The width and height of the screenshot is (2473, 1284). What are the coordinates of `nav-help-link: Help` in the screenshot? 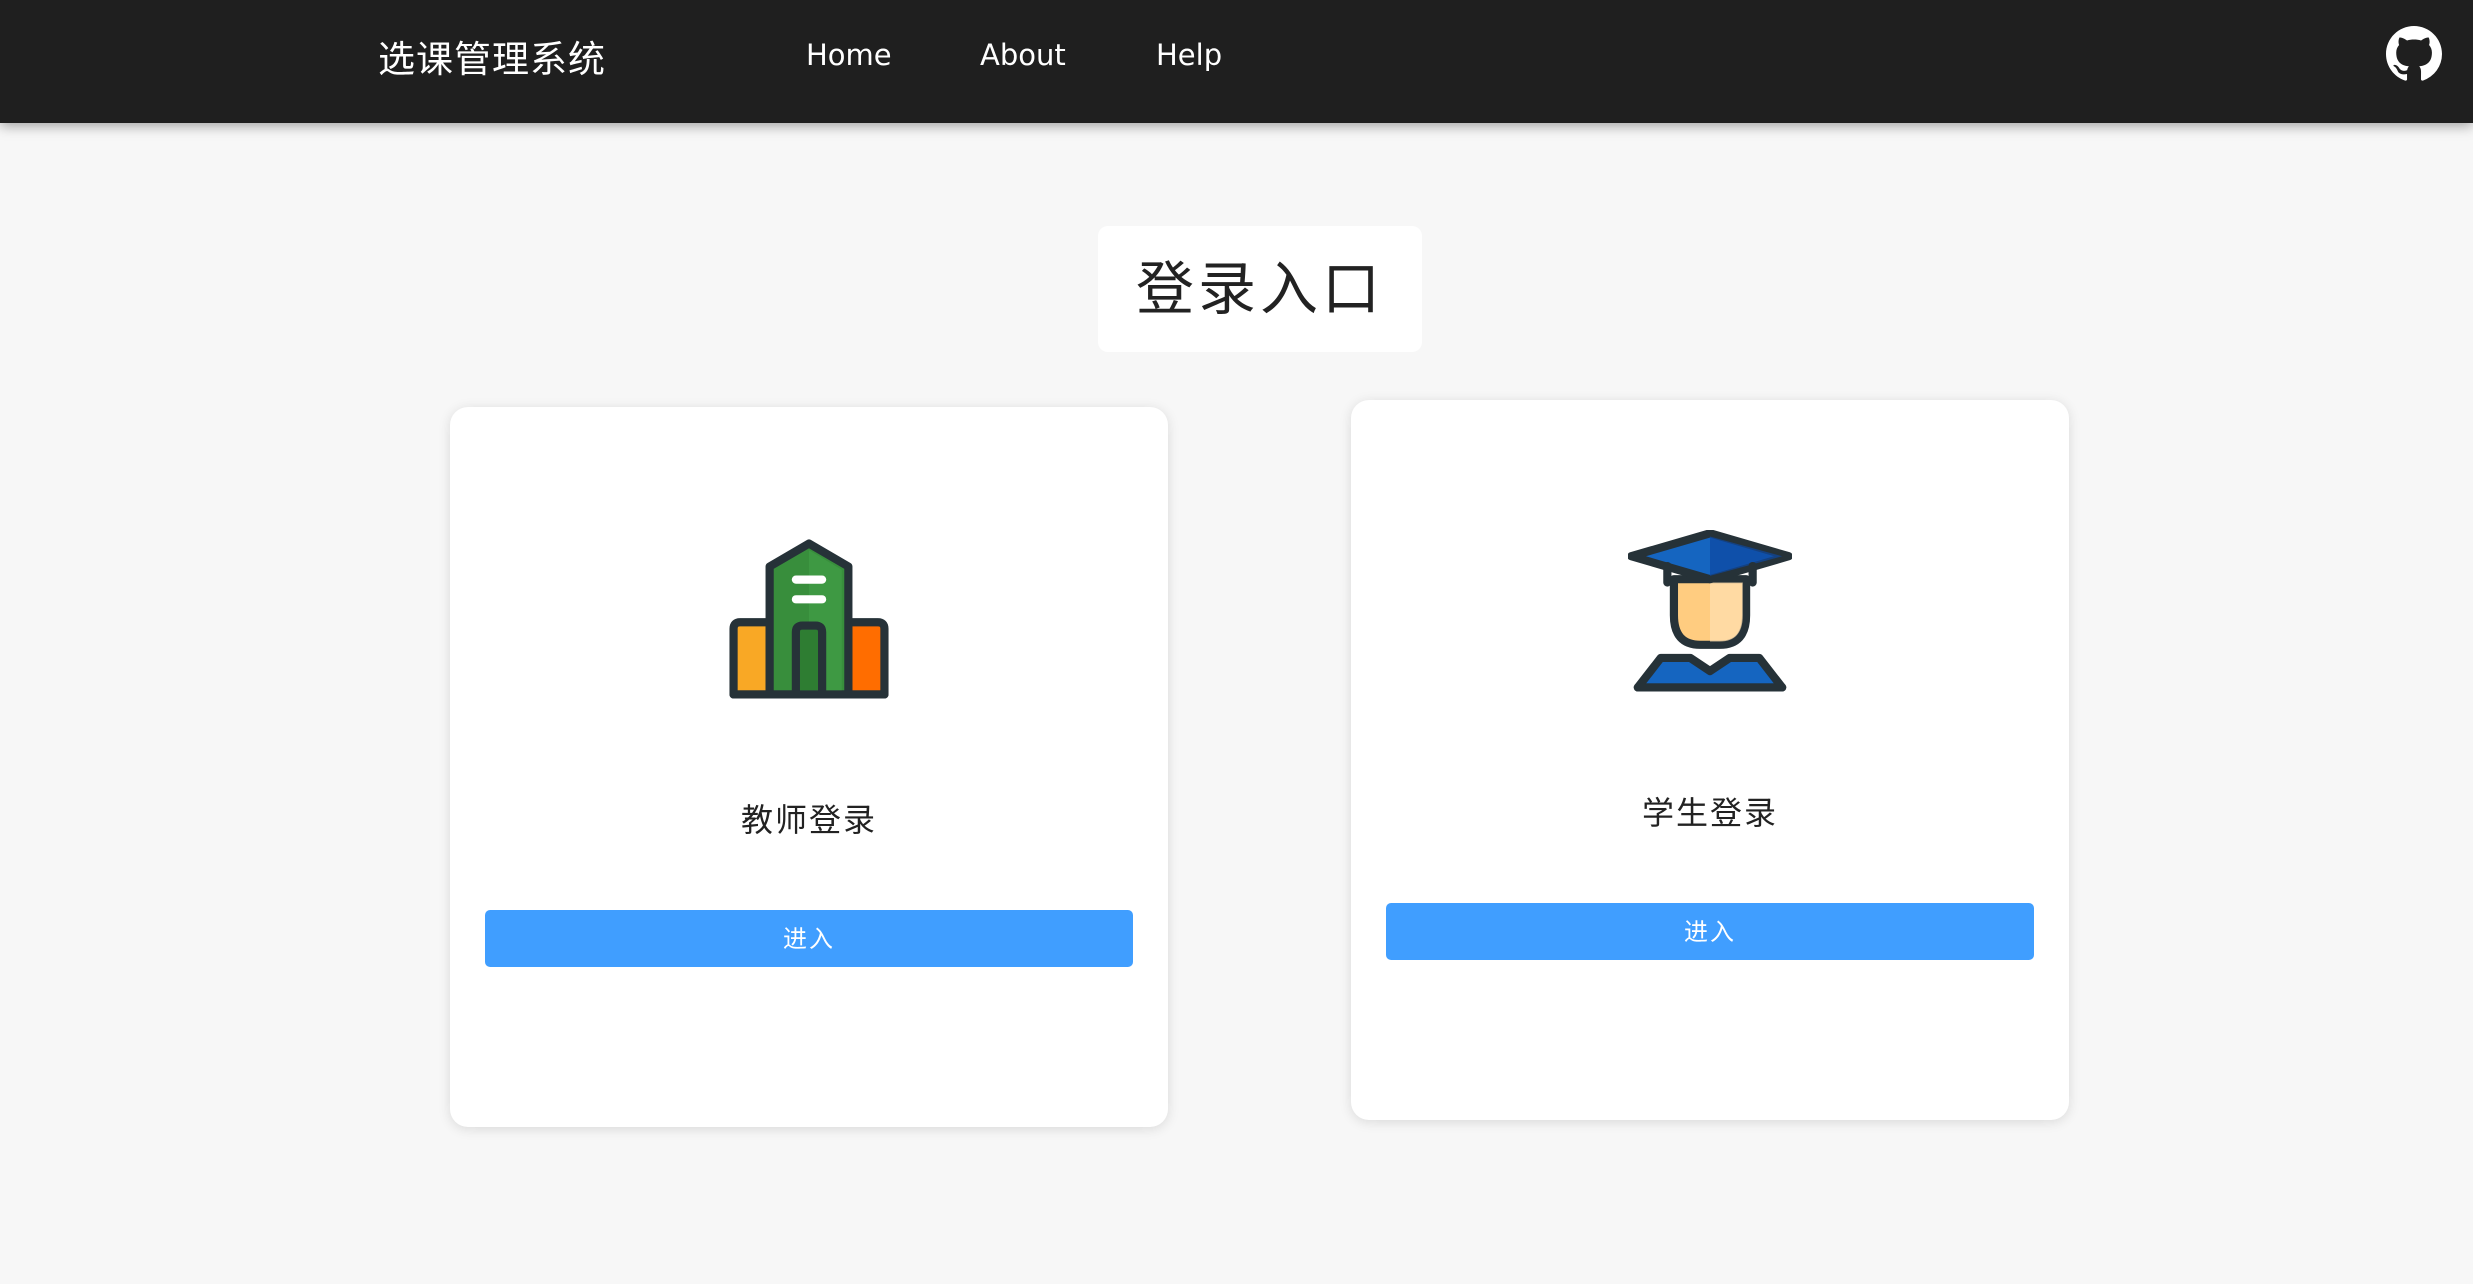 It's located at (1189, 55).